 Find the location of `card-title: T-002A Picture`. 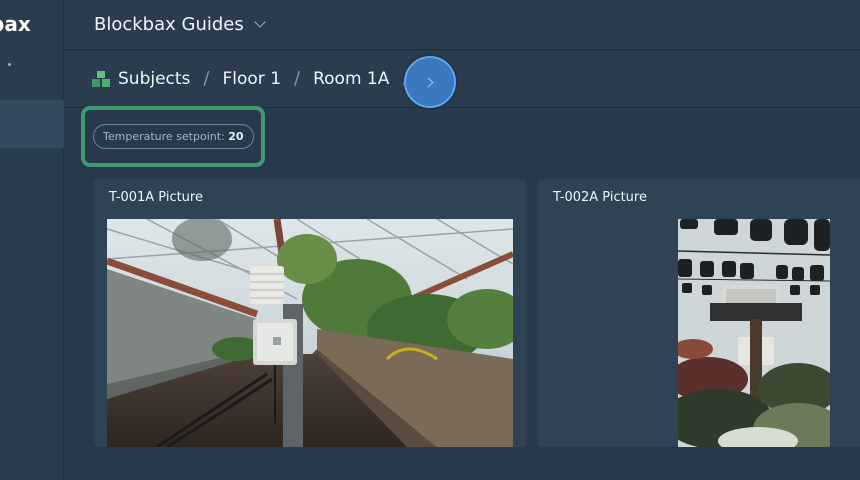

card-title: T-002A Picture is located at coordinates (600, 197).